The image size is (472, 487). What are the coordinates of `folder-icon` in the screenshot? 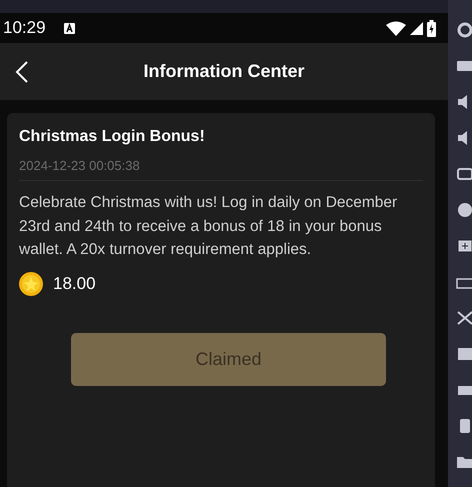 It's located at (464, 462).